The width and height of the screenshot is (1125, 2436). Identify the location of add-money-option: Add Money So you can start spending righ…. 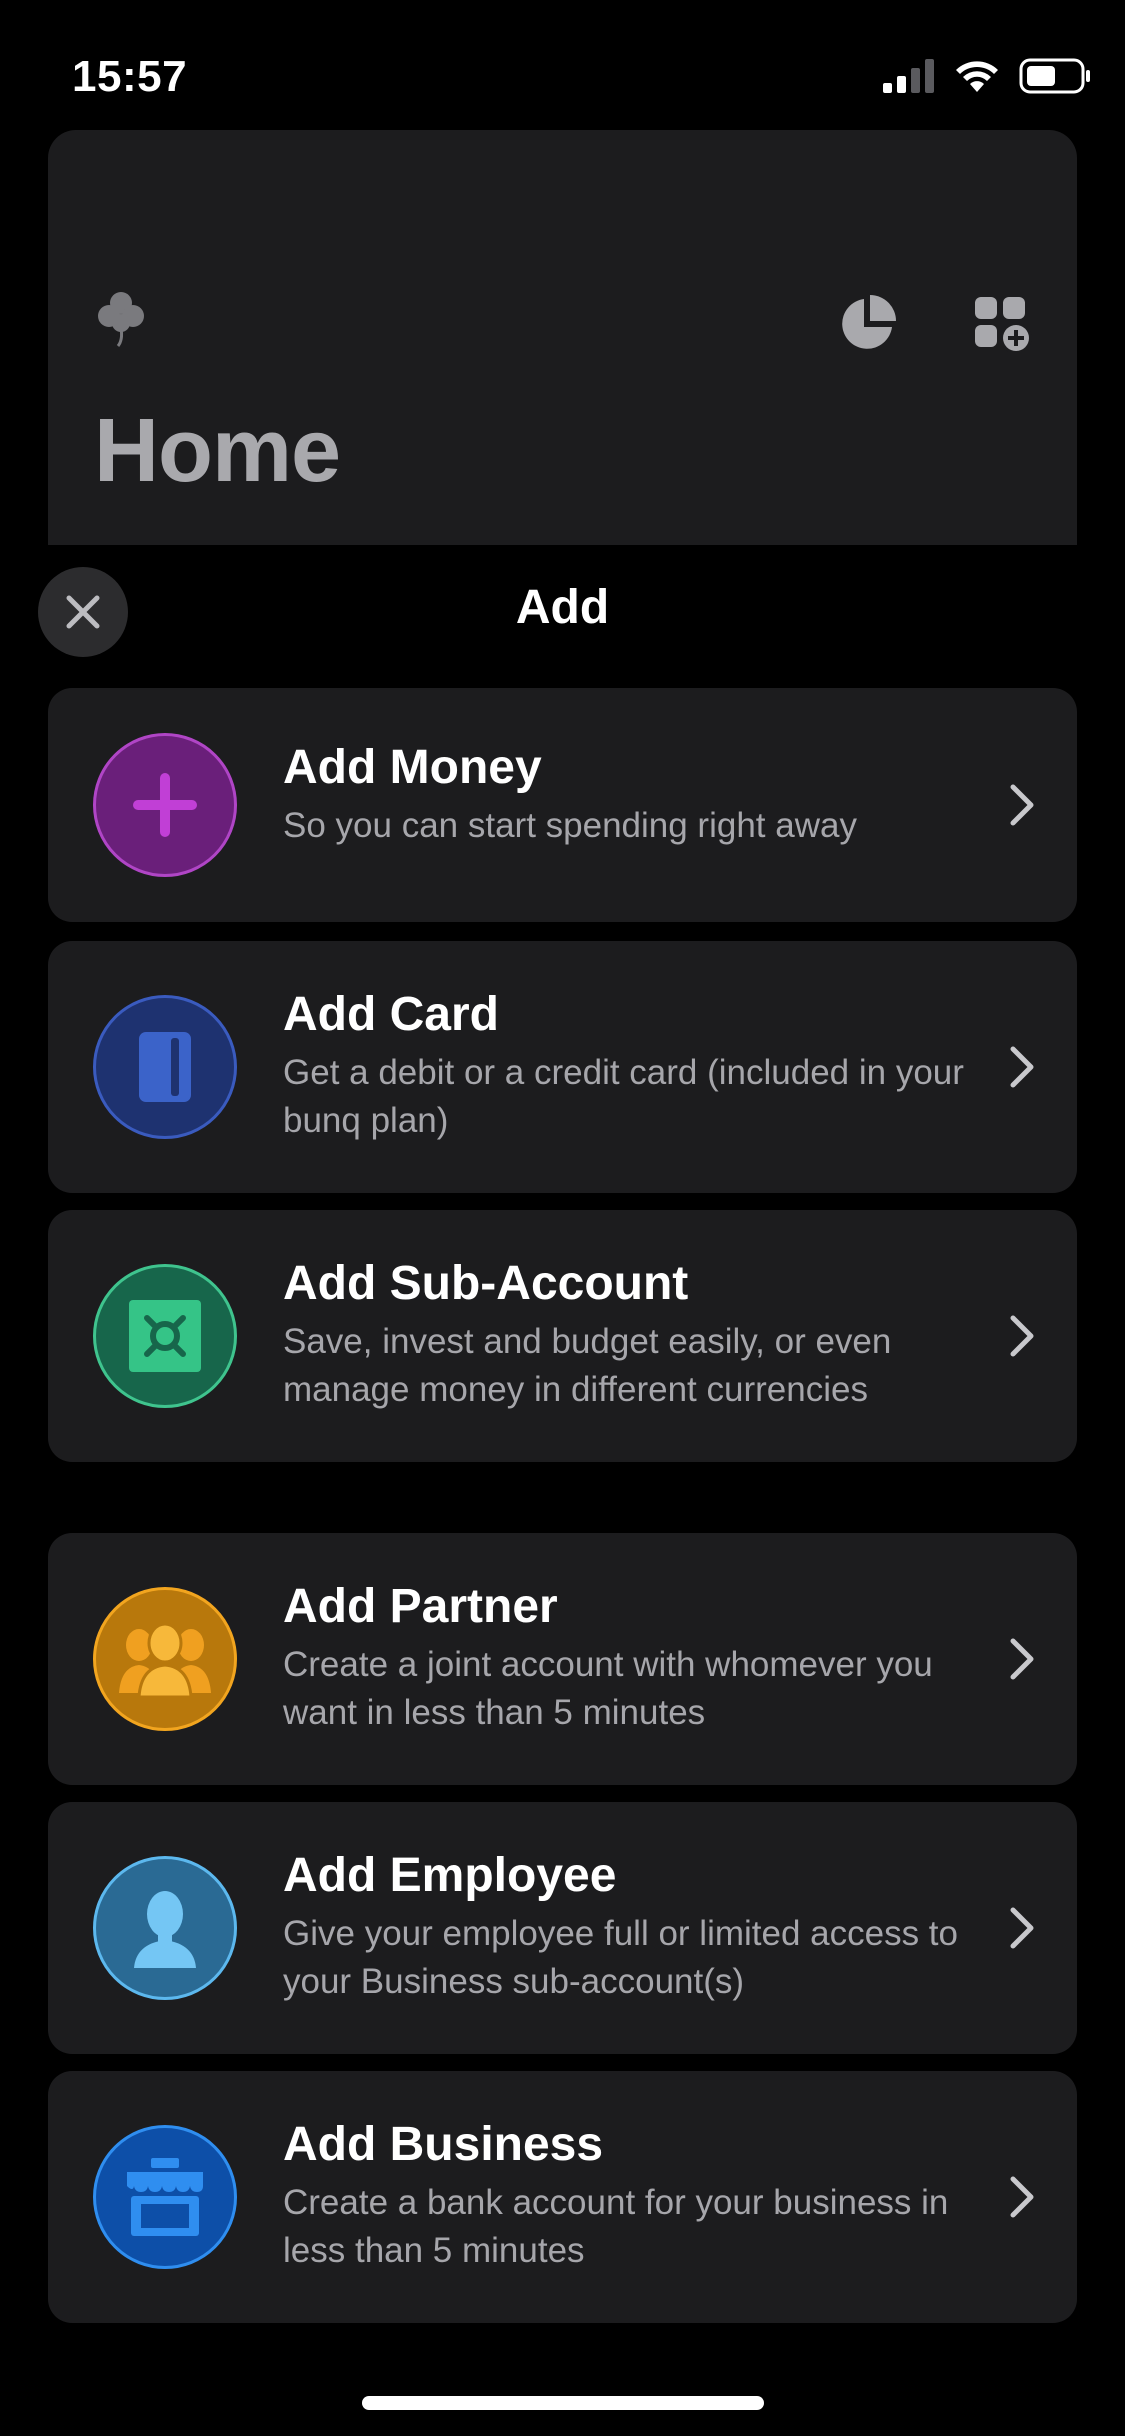
(562, 805).